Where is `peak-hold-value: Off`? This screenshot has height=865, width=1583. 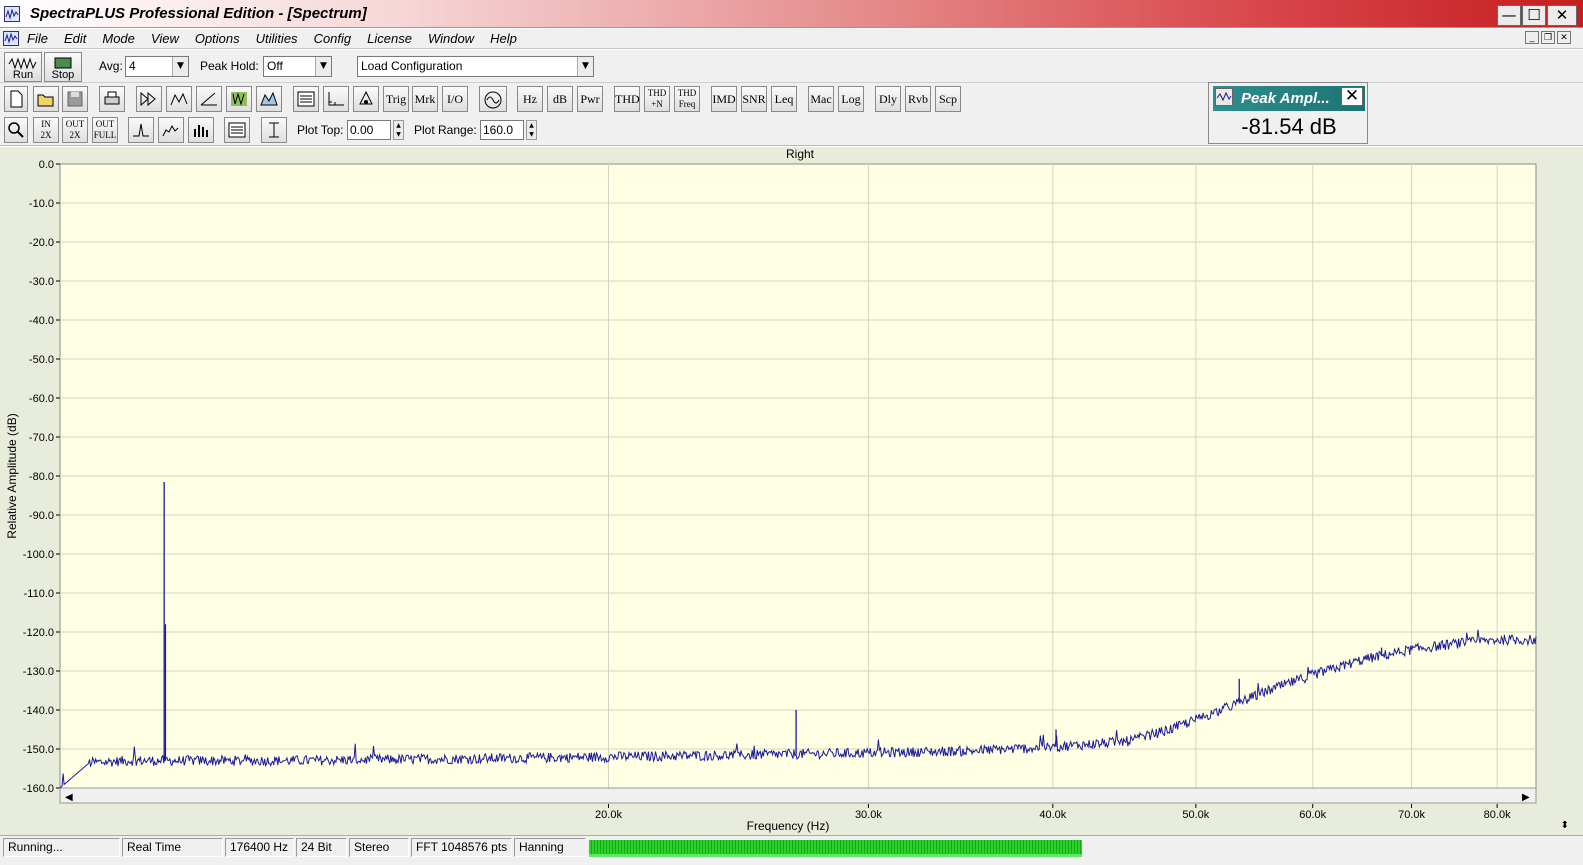
peak-hold-value: Off is located at coordinates (275, 66).